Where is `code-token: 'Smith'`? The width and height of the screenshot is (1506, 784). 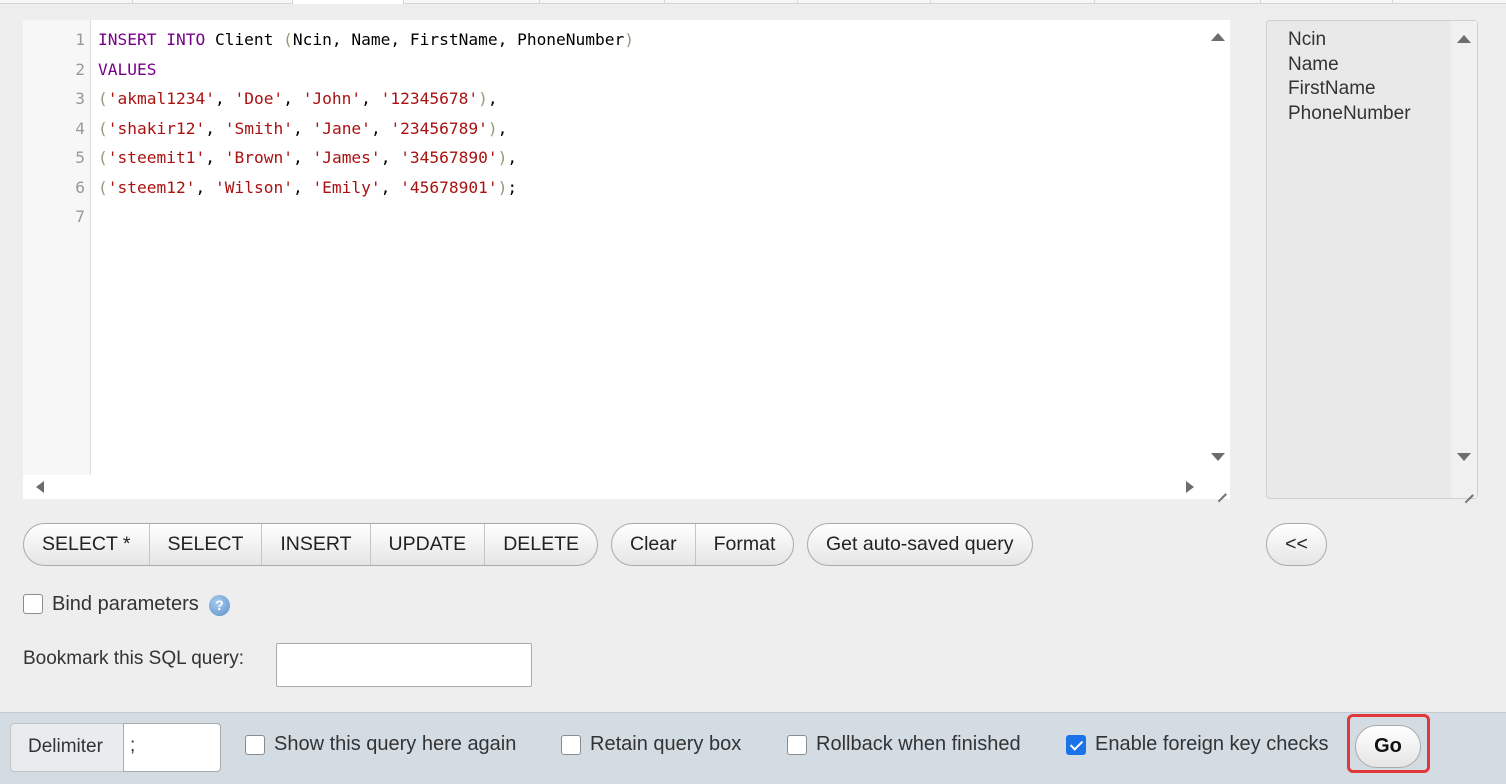
code-token: 'Smith' is located at coordinates (258, 128).